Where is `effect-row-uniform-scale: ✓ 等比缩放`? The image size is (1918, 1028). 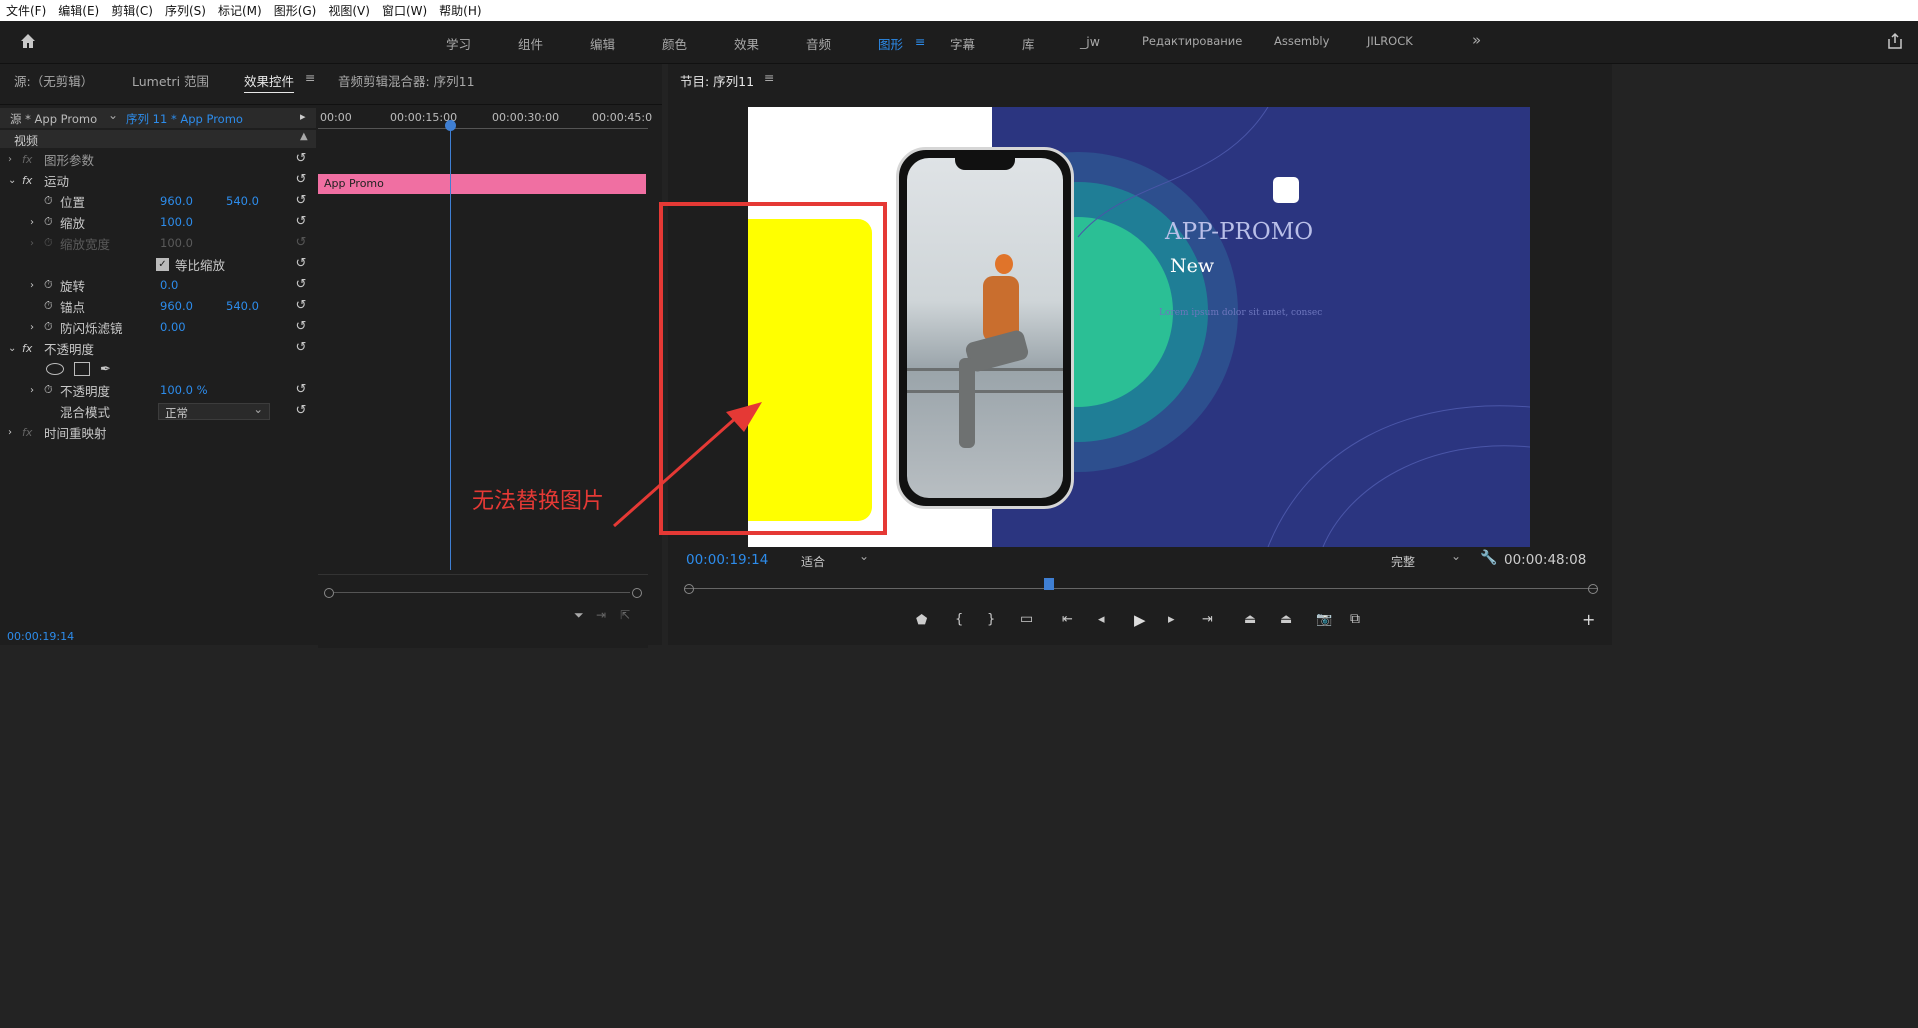 effect-row-uniform-scale: ✓ 等比缩放 is located at coordinates (116, 264).